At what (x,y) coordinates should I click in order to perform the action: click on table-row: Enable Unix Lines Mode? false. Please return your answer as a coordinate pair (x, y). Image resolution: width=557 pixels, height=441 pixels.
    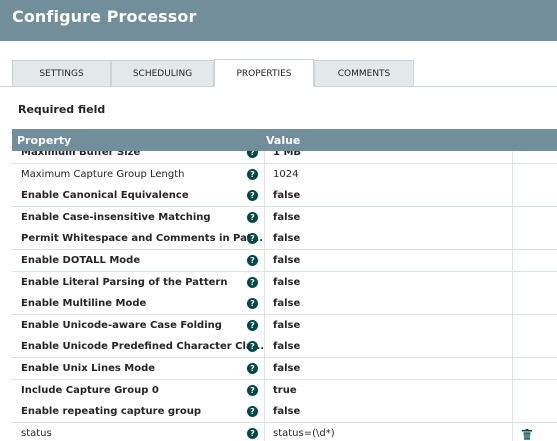
    Looking at the image, I should click on (284, 369).